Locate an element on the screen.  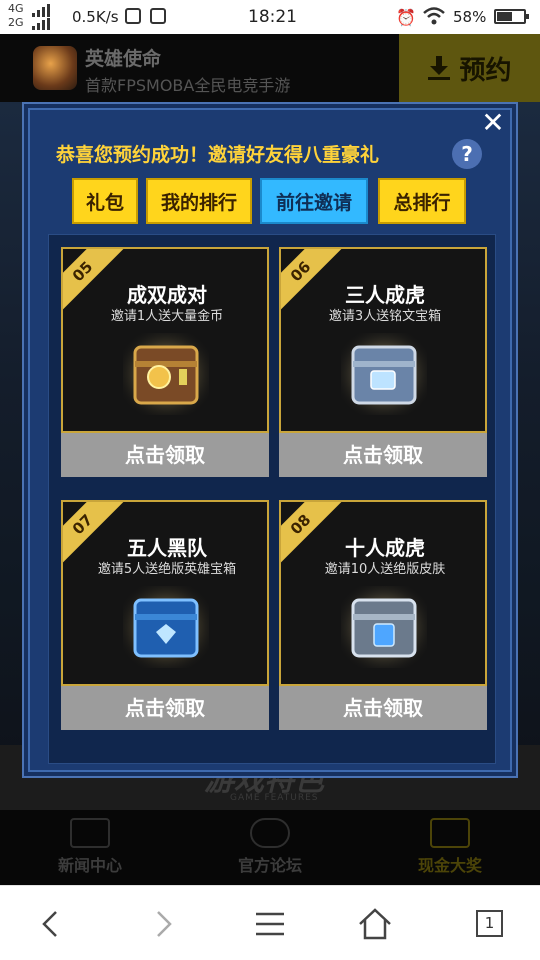
page-bottom-nav: 新闻中心 官方论坛 现金大奖 is located at coordinates (270, 847).